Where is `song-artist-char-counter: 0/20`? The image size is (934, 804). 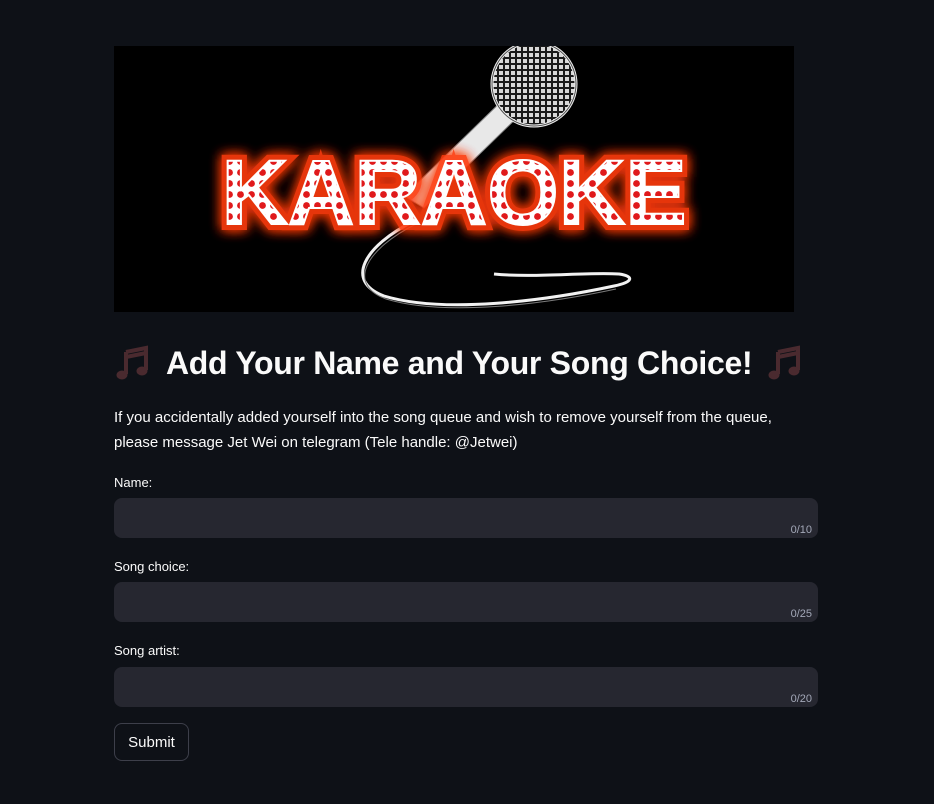
song-artist-char-counter: 0/20 is located at coordinates (801, 699).